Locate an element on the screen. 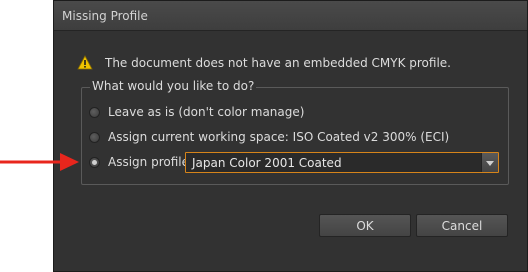 The width and height of the screenshot is (528, 272). option-label: Assign profile: is located at coordinates (151, 162).